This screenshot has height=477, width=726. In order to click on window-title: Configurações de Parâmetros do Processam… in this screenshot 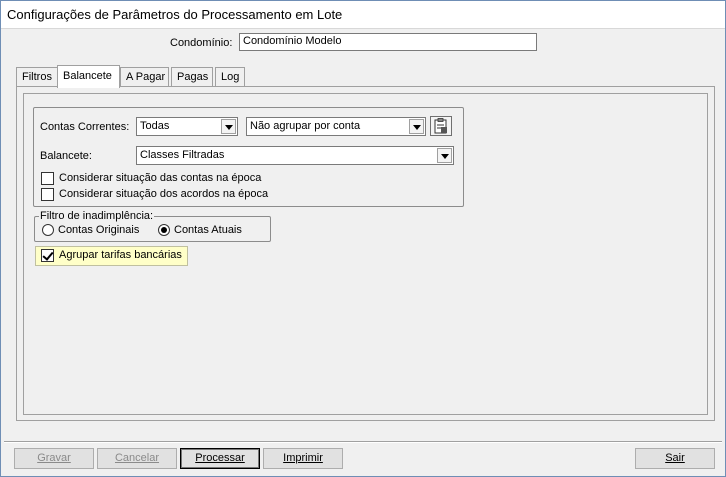, I will do `click(175, 14)`.